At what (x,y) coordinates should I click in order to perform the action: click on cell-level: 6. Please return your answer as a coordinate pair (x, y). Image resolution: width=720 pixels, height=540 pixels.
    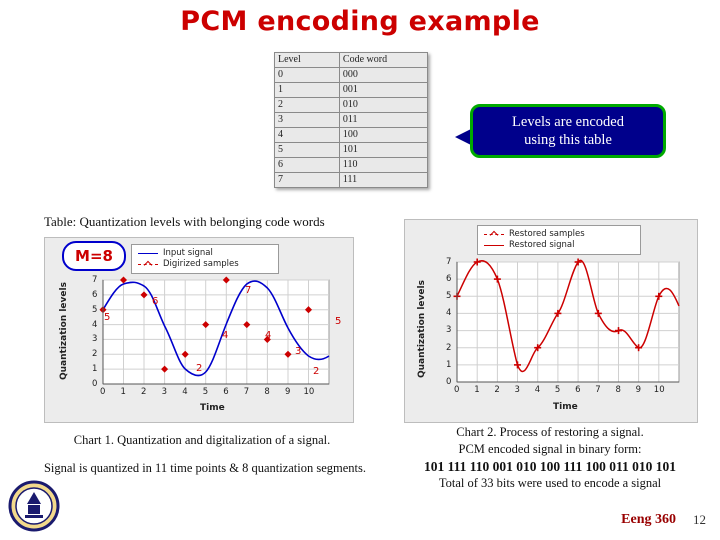
    Looking at the image, I should click on (307, 165).